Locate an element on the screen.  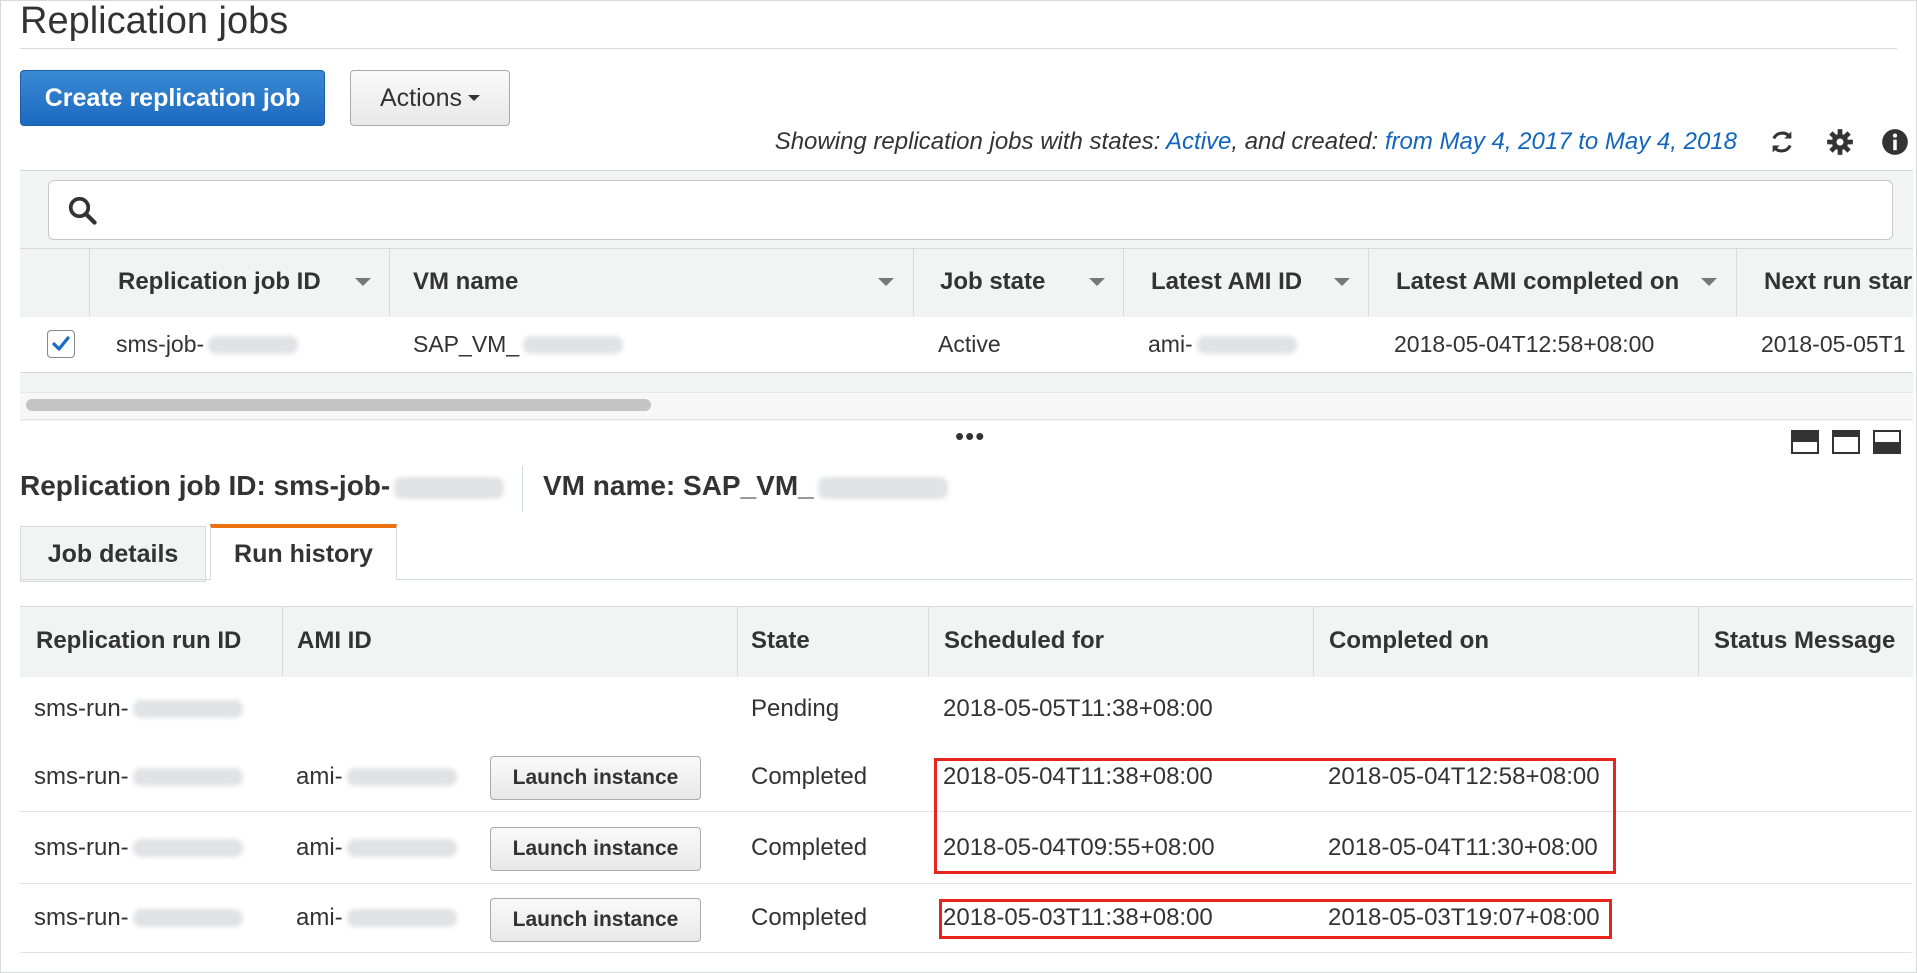
column-header-latest-ami-completed: Latest AMI completed on is located at coordinates (1537, 282).